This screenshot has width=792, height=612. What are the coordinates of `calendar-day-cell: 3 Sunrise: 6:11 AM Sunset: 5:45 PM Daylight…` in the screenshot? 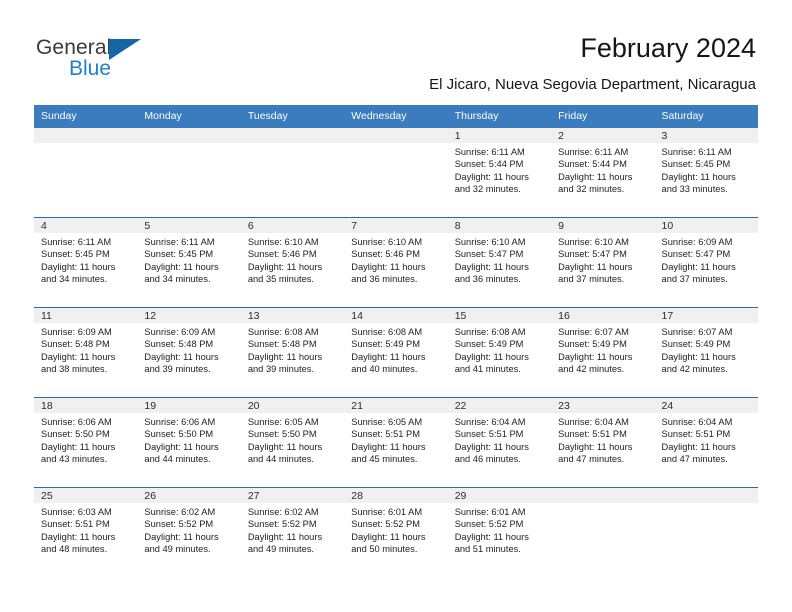 It's located at (706, 173).